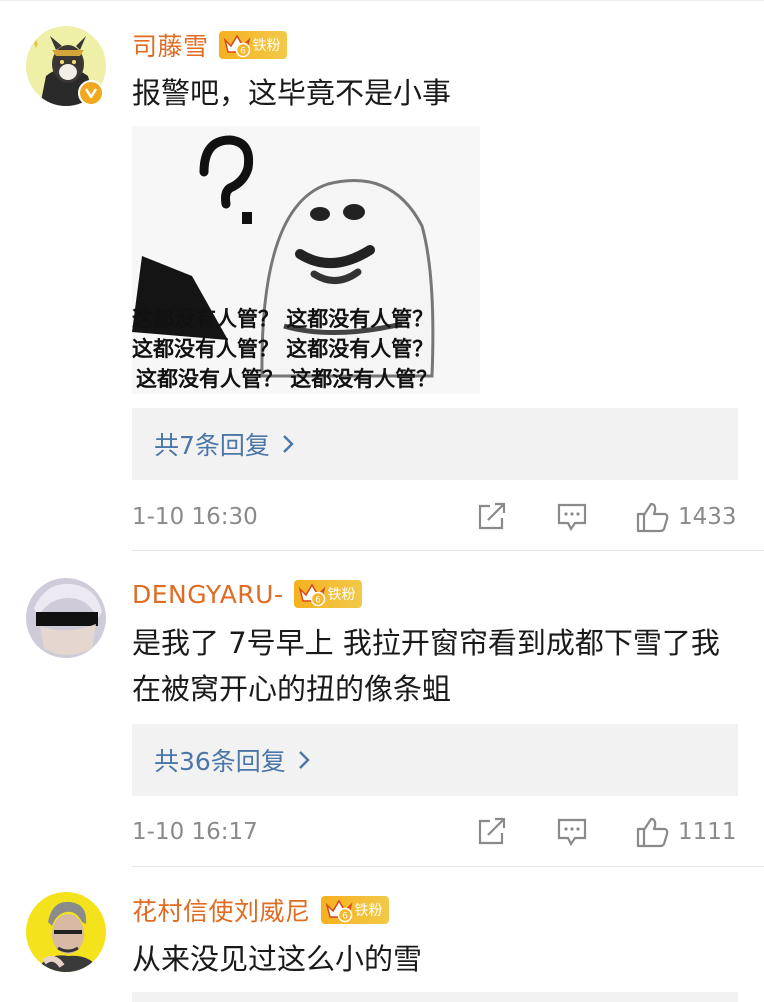  What do you see at coordinates (208, 594) in the screenshot?
I see `username: DENGYARU-` at bounding box center [208, 594].